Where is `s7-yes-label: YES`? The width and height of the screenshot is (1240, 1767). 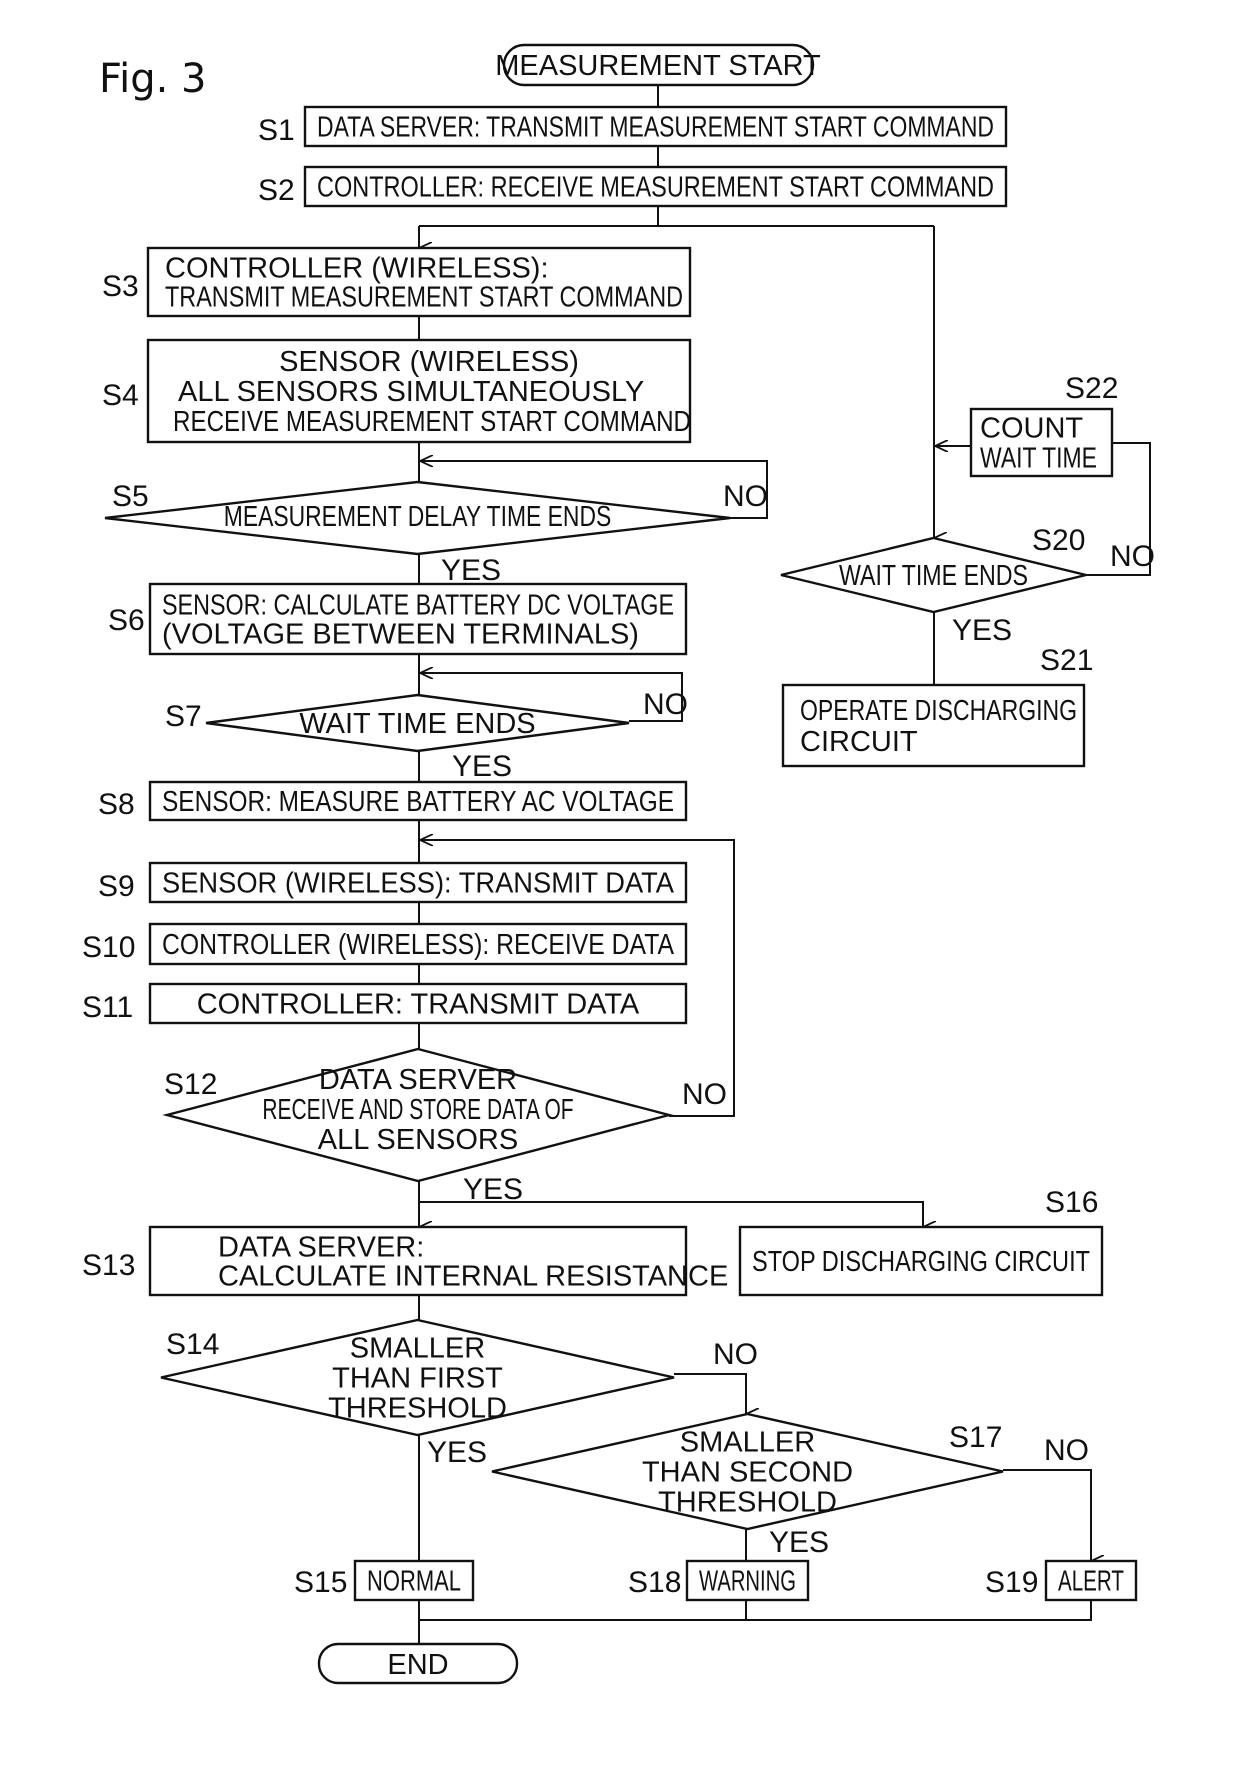 s7-yes-label: YES is located at coordinates (482, 766).